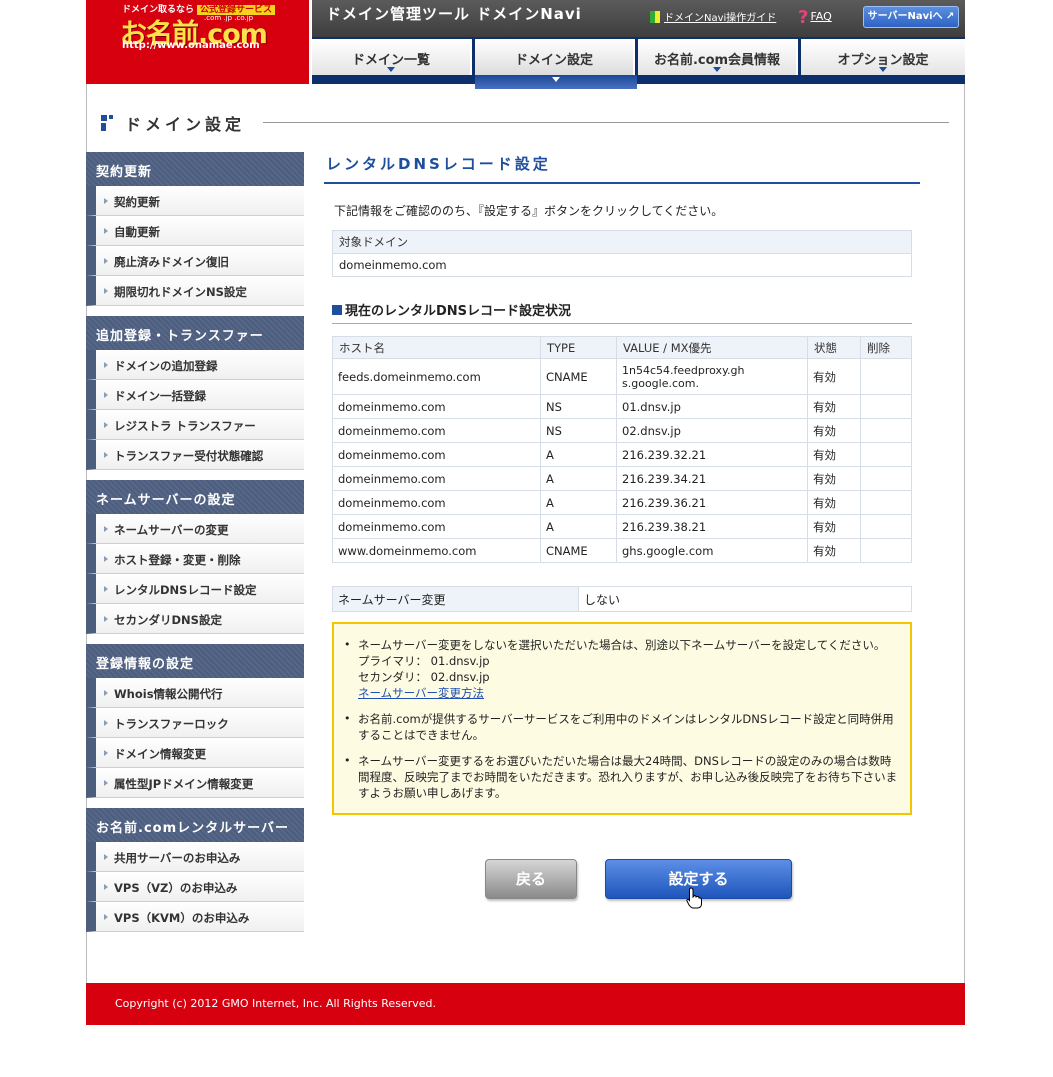  I want to click on section-title: レンタルDNSレコード設定, so click(622, 168).